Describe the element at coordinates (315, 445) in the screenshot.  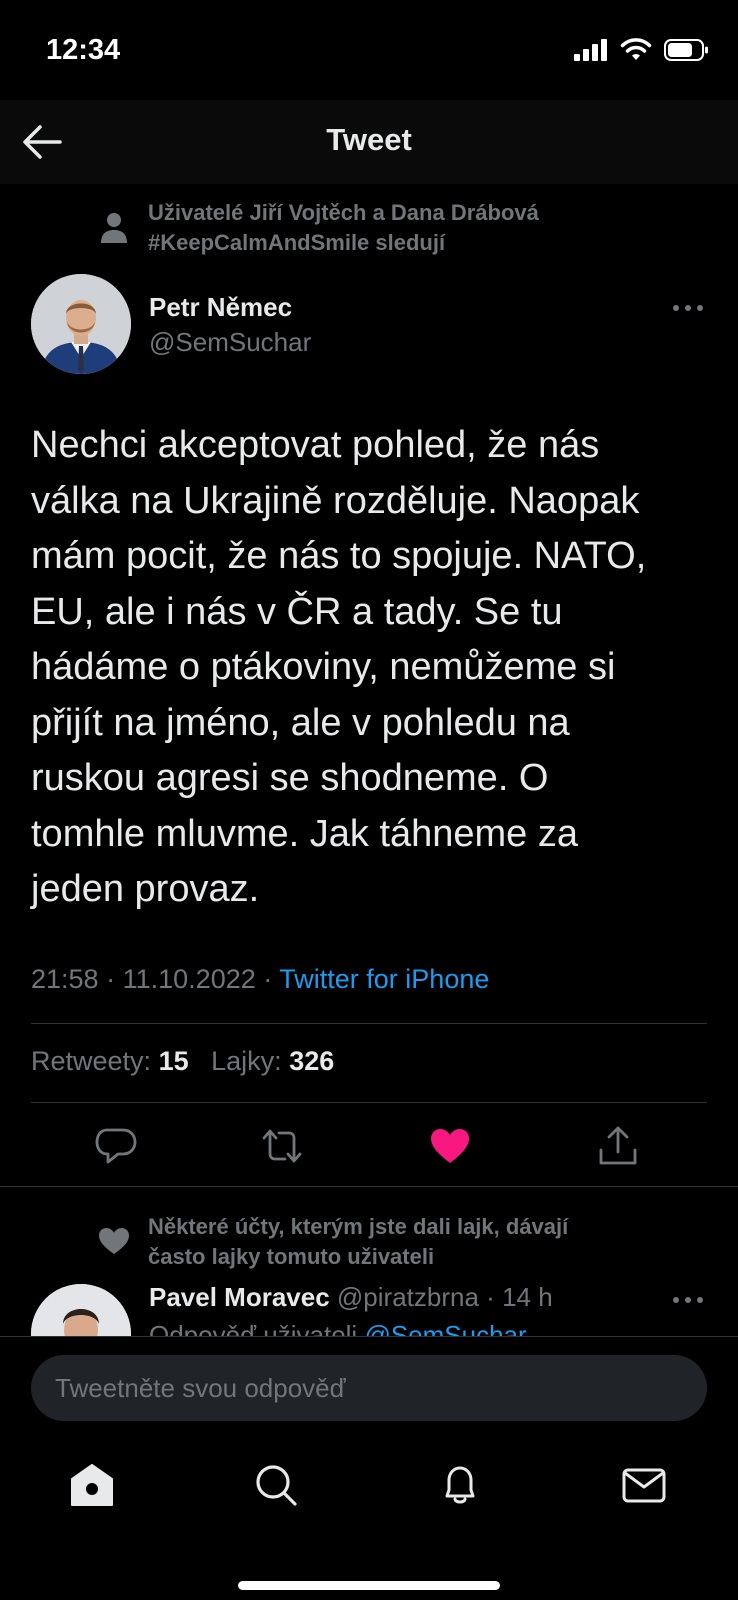
I see `tweet-text-line: Nechci akceptovat pohled, že nás` at that location.